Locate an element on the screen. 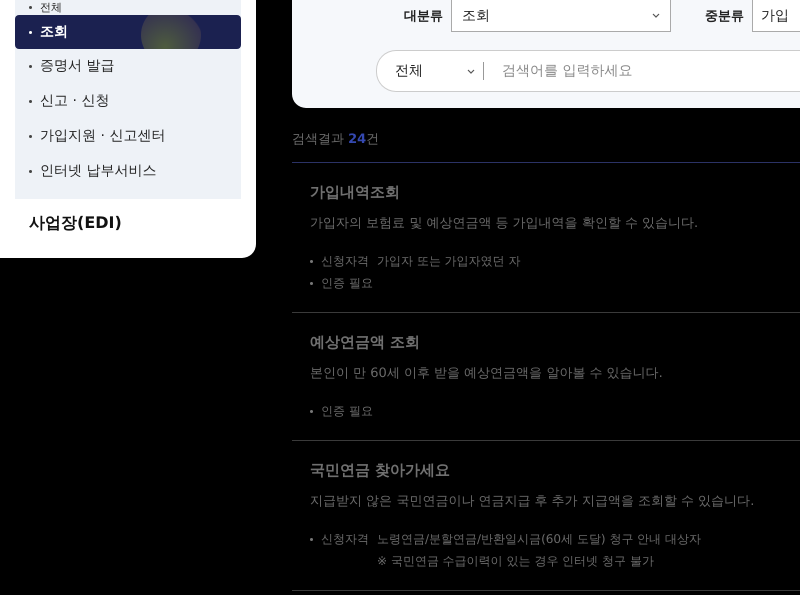  result-title: 예상연금액 조회 is located at coordinates (546, 342).